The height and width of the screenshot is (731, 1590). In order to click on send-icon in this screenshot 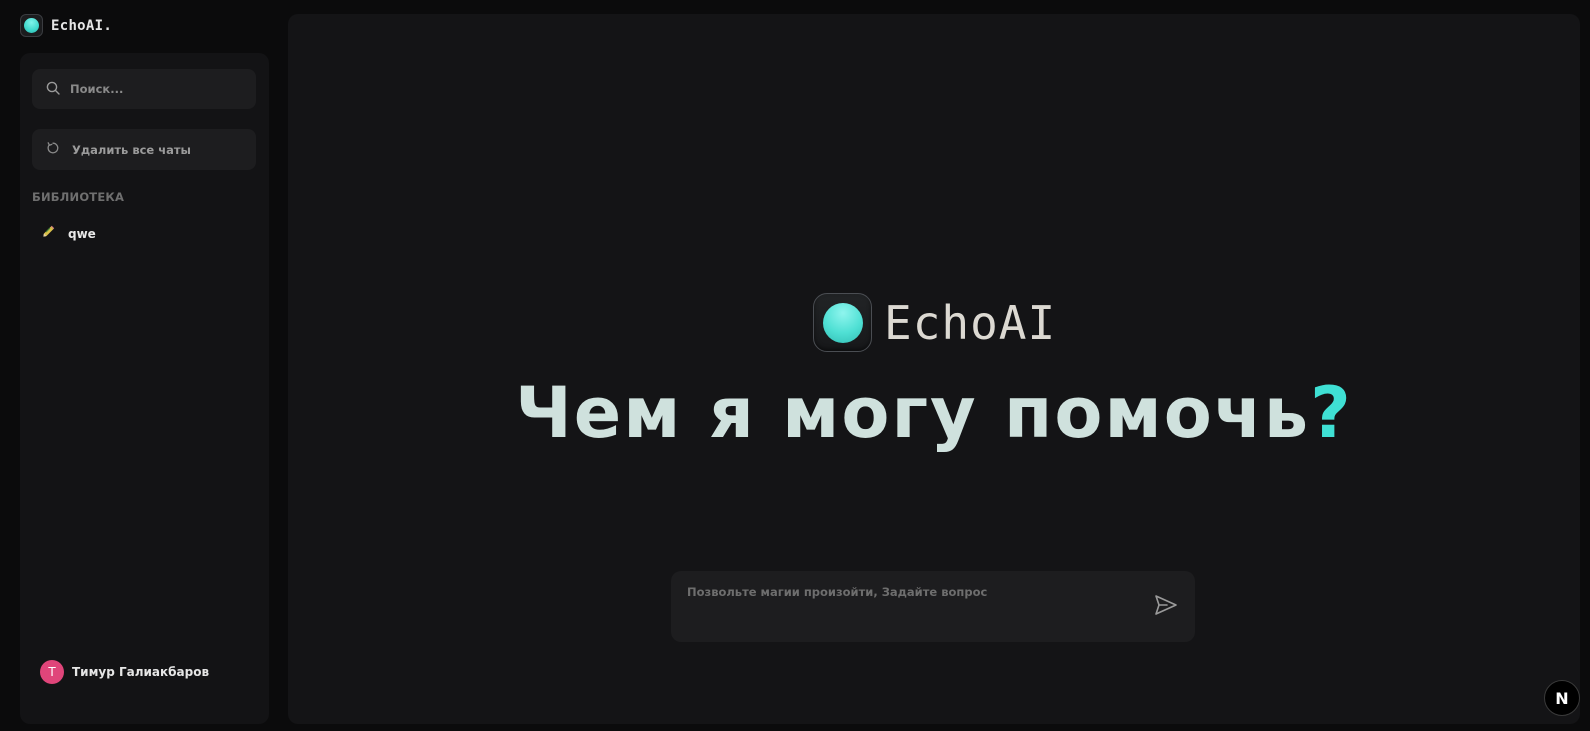, I will do `click(1166, 607)`.